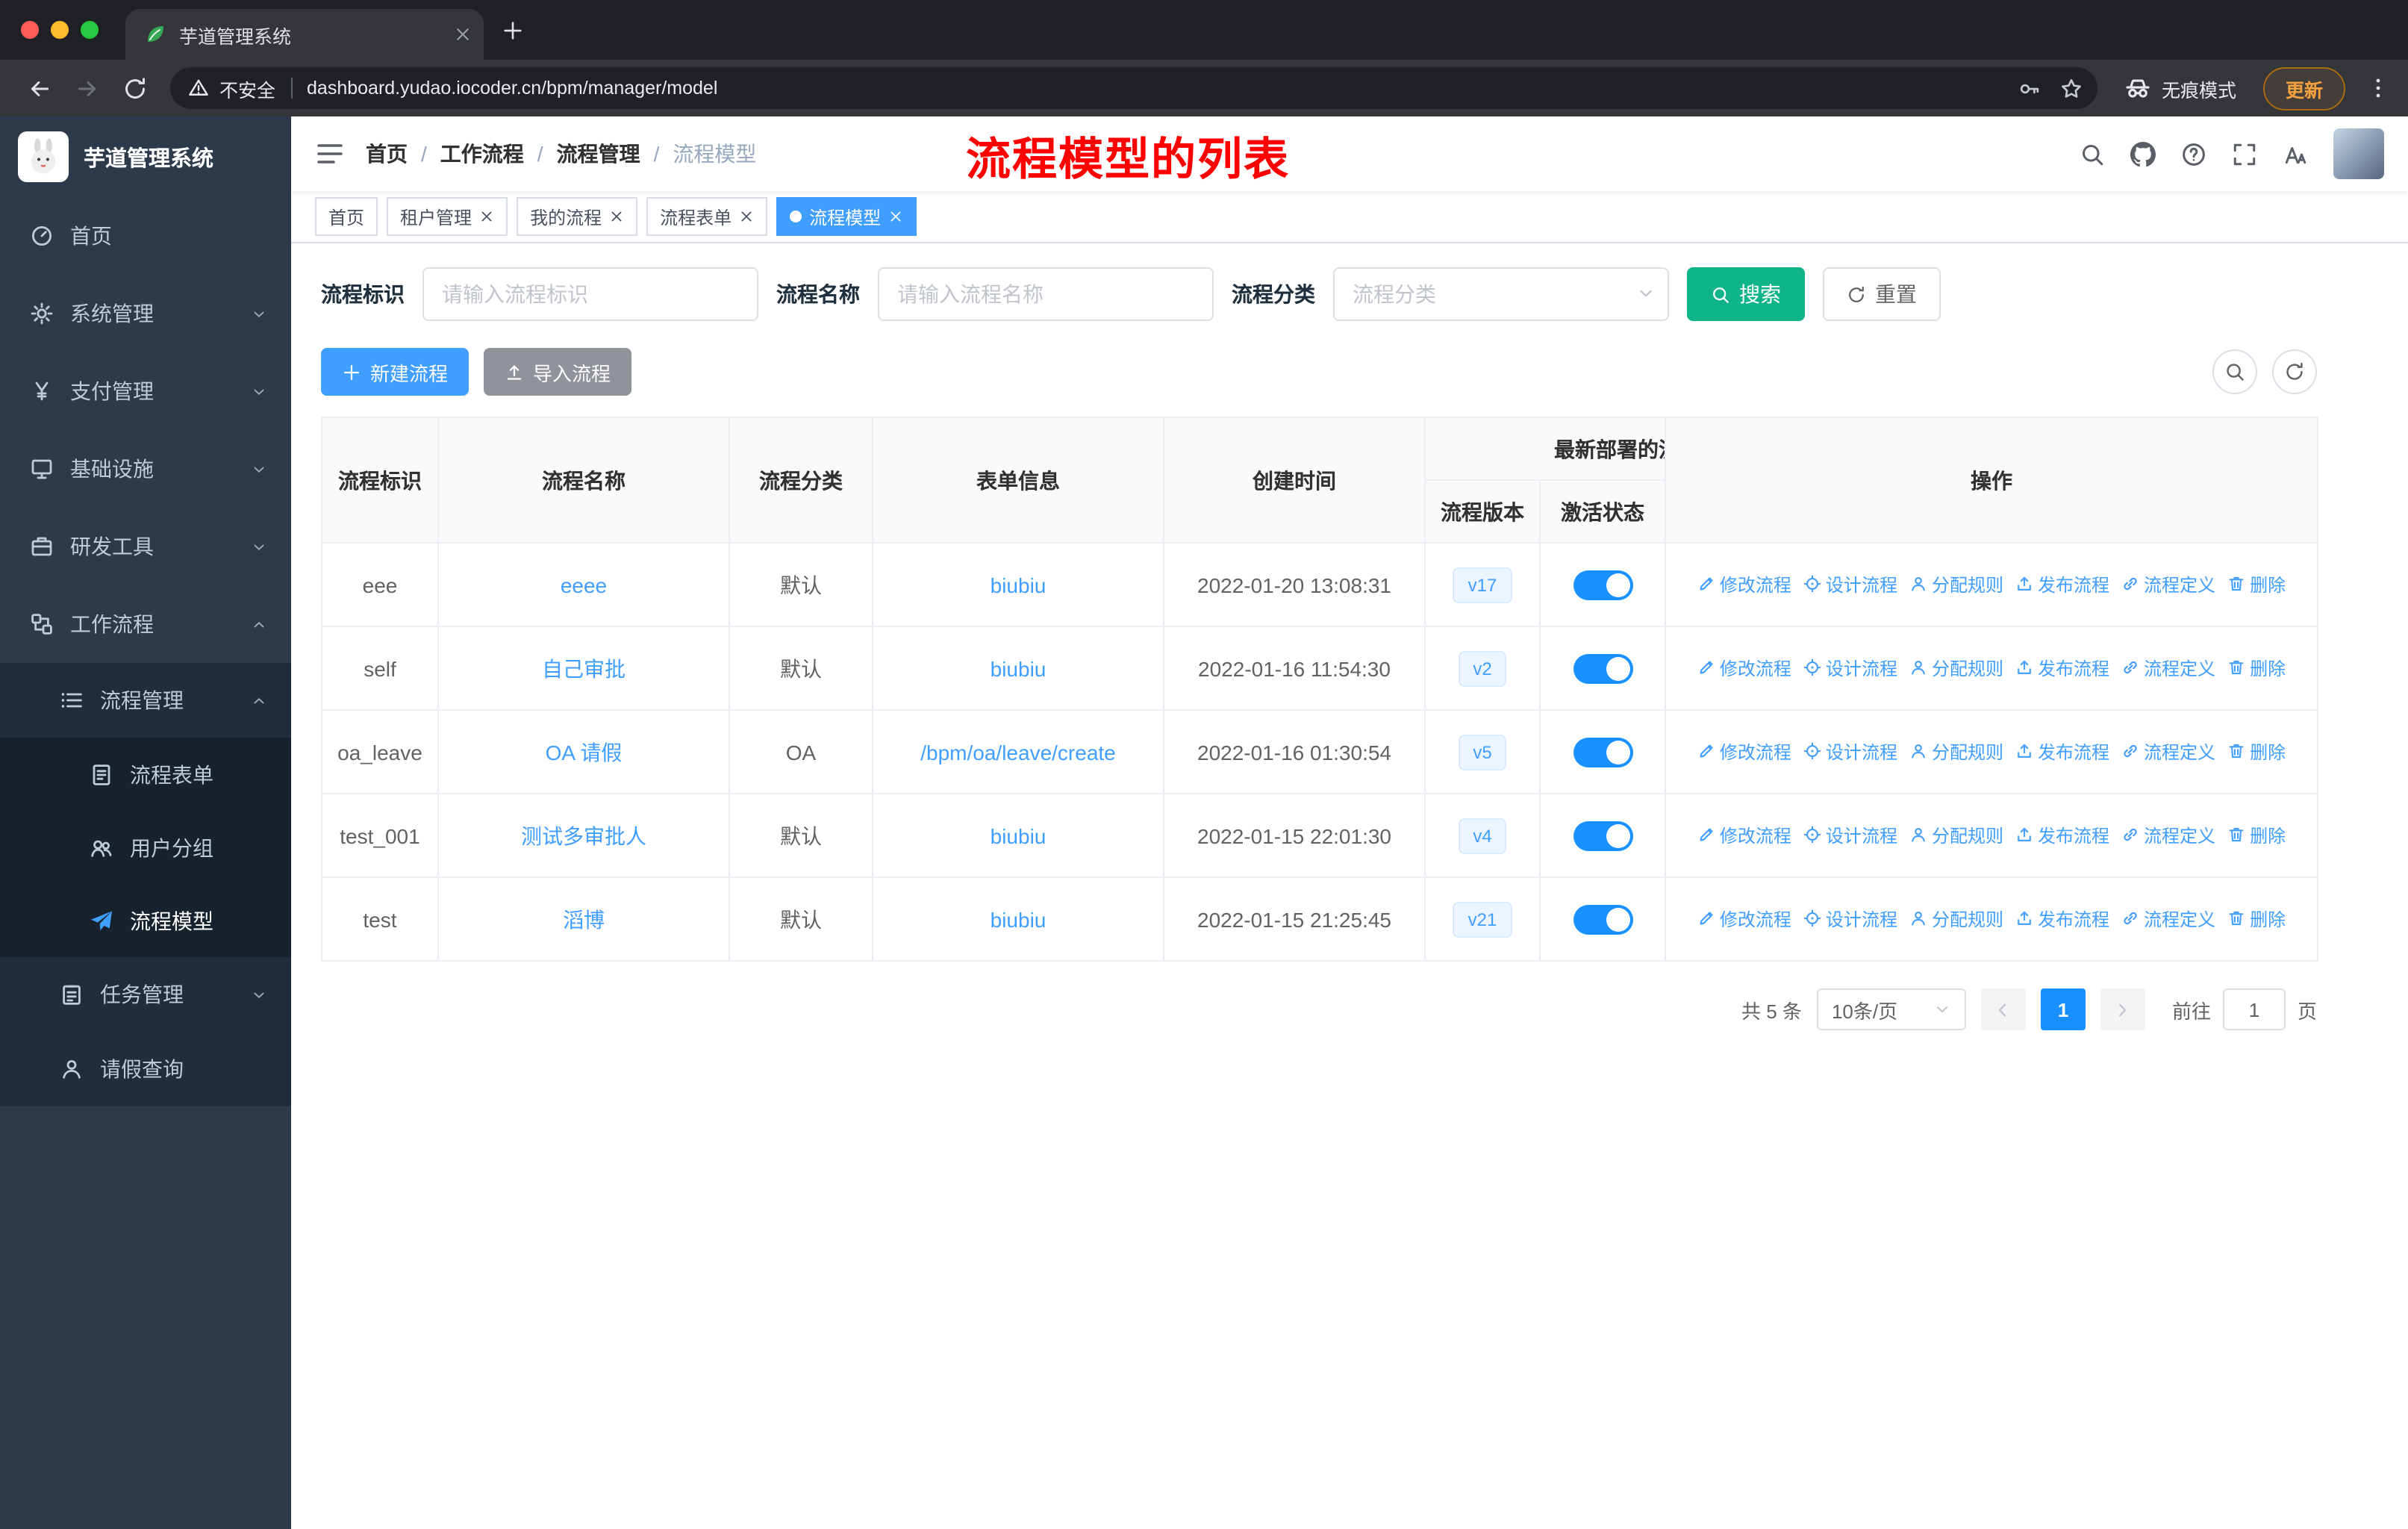  I want to click on sidebar-item-leave-query: 请假查询, so click(145, 1069).